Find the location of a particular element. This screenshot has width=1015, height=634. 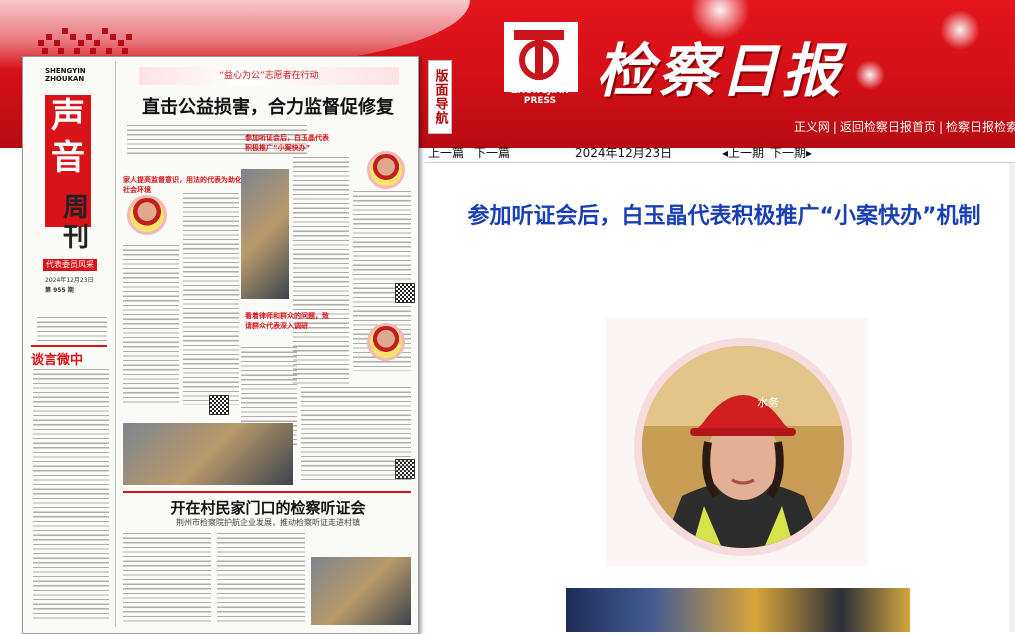

prev-issue-link: ◂上一期 is located at coordinates (743, 152).